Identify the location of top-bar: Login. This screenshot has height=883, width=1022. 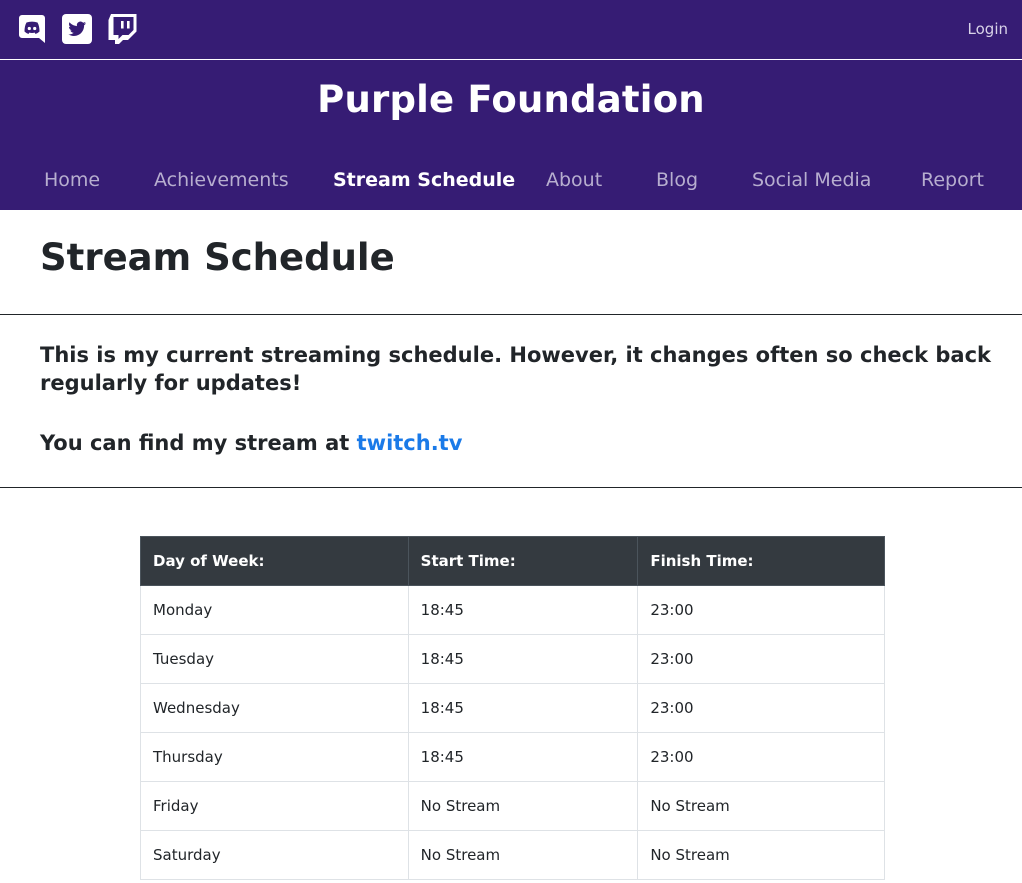
(511, 30).